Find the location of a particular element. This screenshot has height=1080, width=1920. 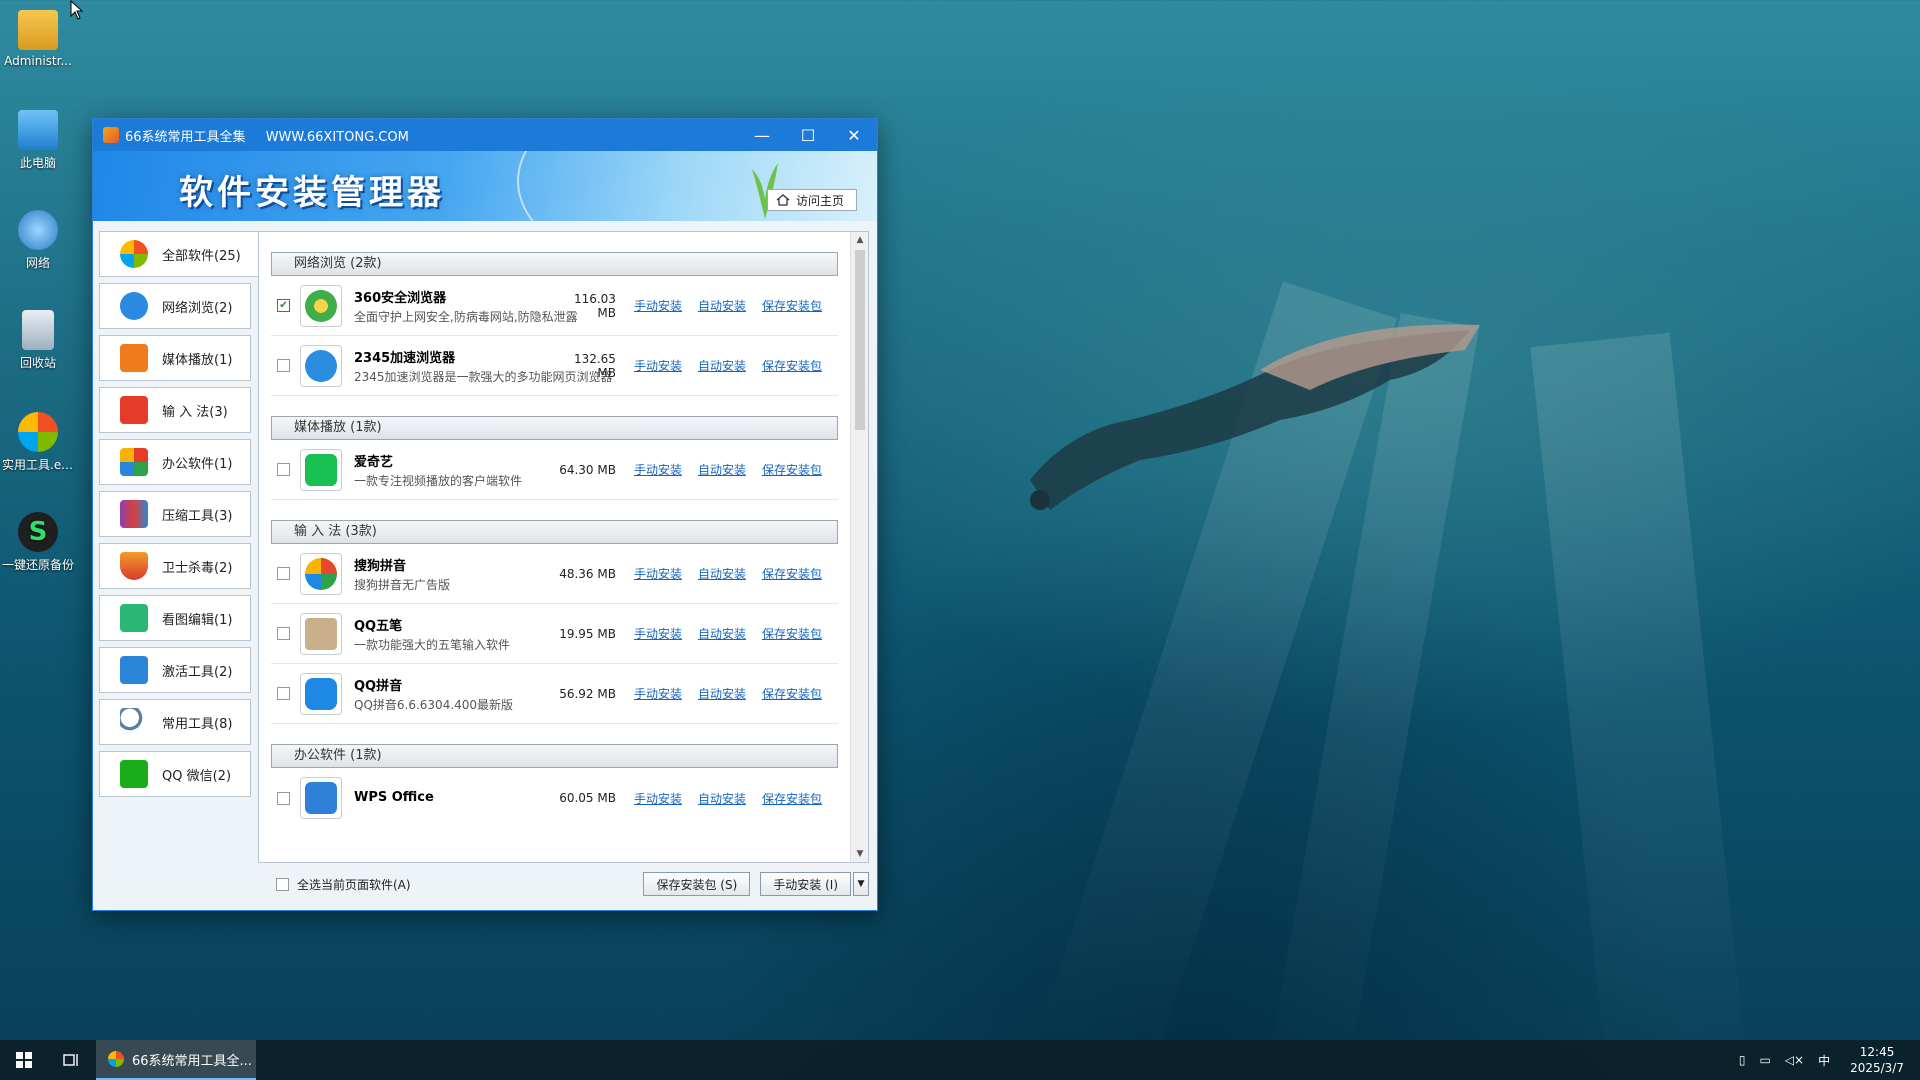

volume-muted-icon: ◁× is located at coordinates (1794, 1060).